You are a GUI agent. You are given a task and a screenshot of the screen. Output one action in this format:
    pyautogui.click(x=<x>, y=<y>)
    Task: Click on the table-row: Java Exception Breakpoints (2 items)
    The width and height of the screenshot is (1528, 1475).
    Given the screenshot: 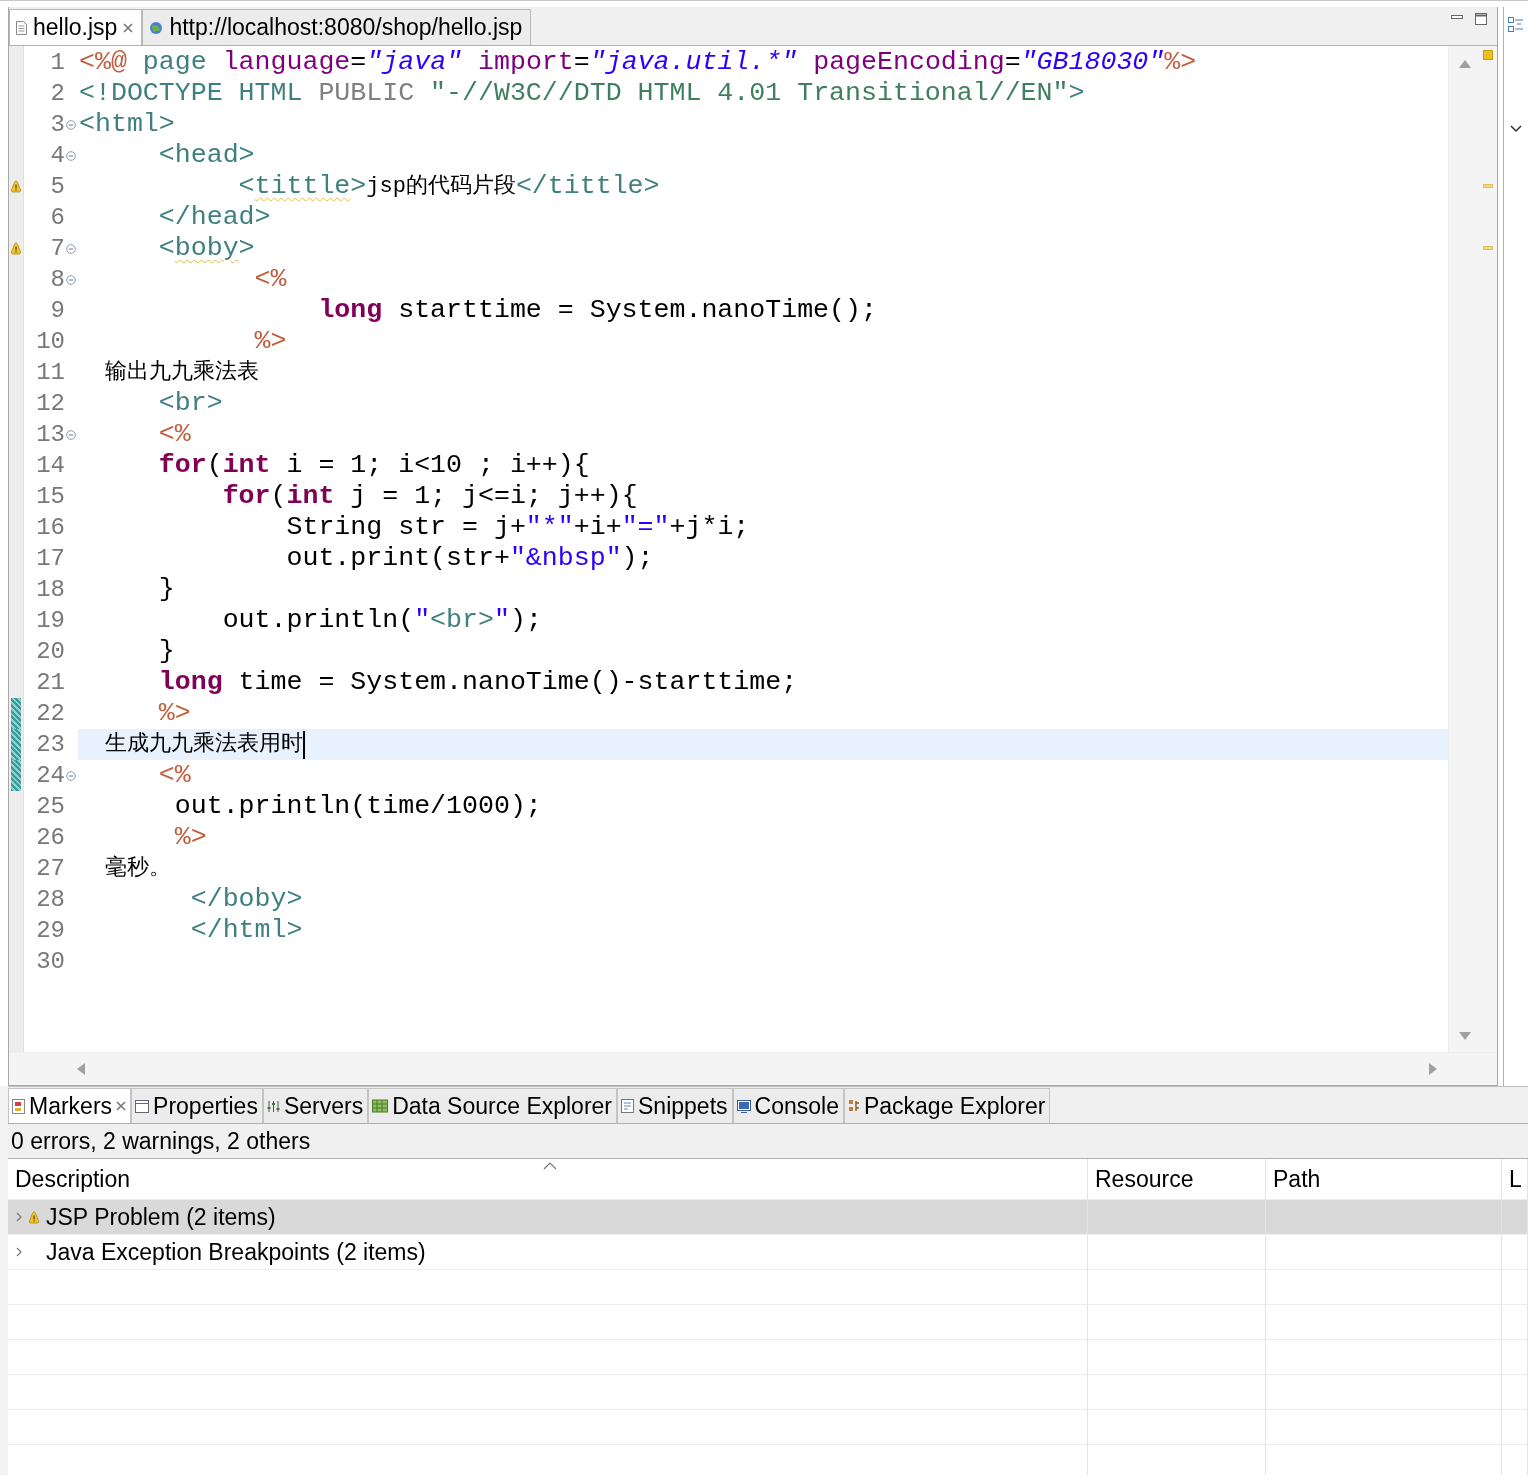 What is the action you would take?
    pyautogui.click(x=768, y=1252)
    